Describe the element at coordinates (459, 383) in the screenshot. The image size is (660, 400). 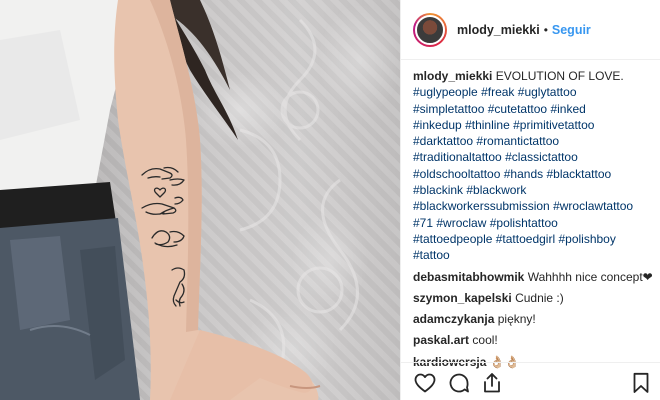
I see `comment-icon` at that location.